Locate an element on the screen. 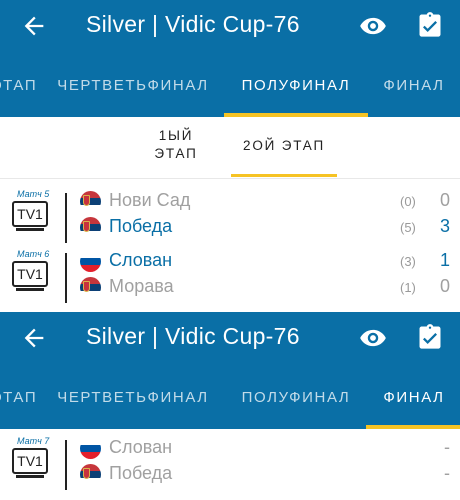 Image resolution: width=460 pixels, height=500 pixels. team-row: Слован (3) 1 is located at coordinates (268, 262).